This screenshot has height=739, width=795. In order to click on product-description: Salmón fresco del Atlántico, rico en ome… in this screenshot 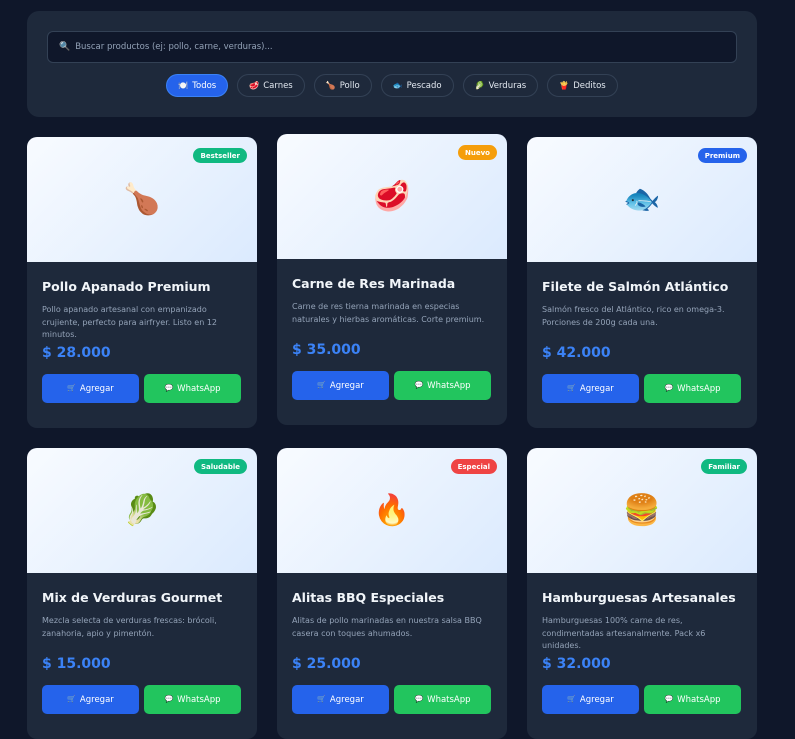, I will do `click(633, 316)`.